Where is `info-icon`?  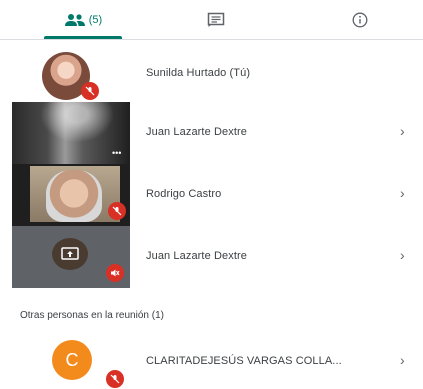
info-icon is located at coordinates (360, 20).